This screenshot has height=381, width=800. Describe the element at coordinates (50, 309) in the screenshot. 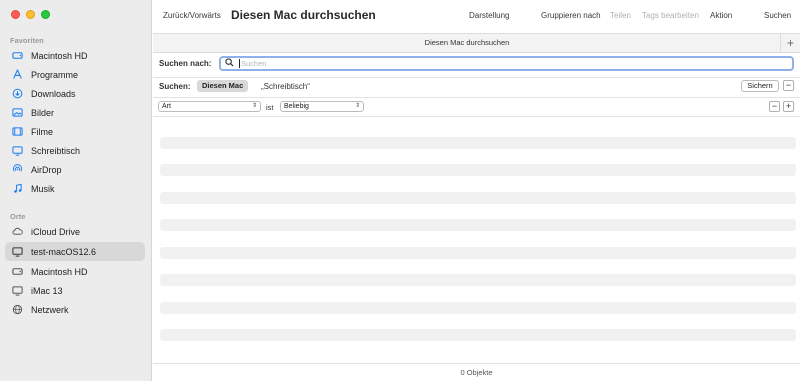

I see `sidebar-item-label: Netzwerk` at that location.